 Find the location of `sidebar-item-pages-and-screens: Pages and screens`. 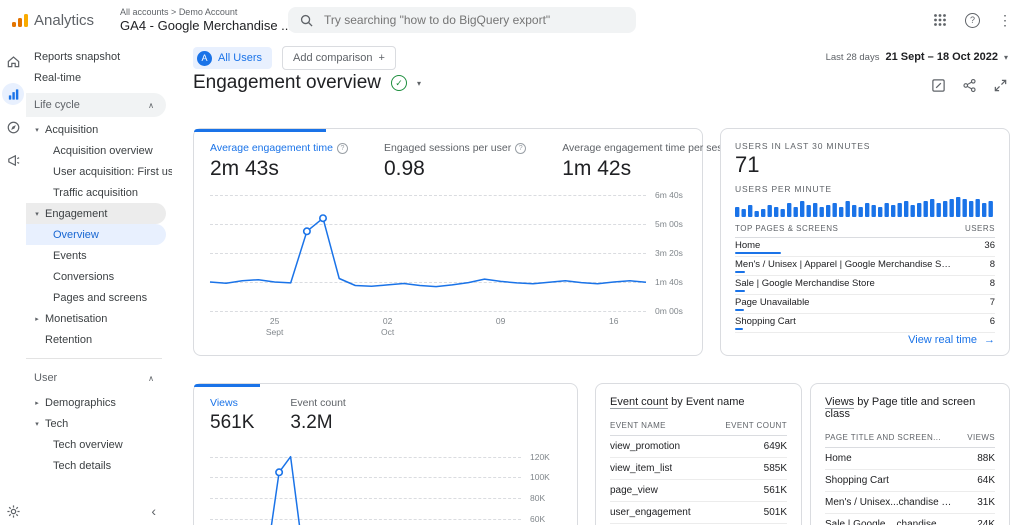

sidebar-item-pages-and-screens: Pages and screens is located at coordinates (99, 297).